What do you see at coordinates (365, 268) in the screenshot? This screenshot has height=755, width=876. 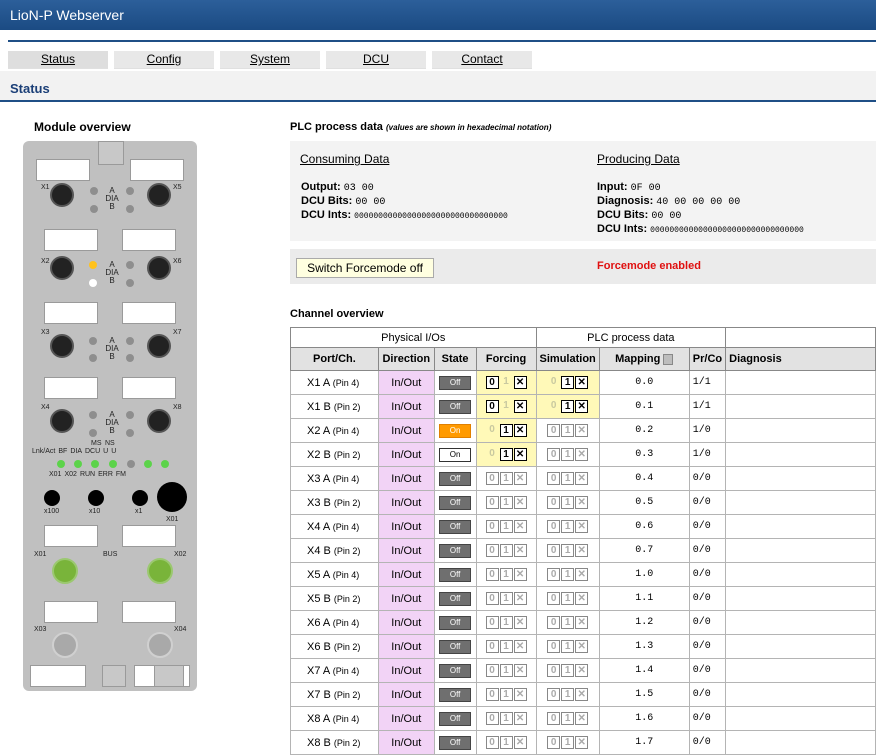 I see `switch-forcemode-button: Switch Forcemode off` at bounding box center [365, 268].